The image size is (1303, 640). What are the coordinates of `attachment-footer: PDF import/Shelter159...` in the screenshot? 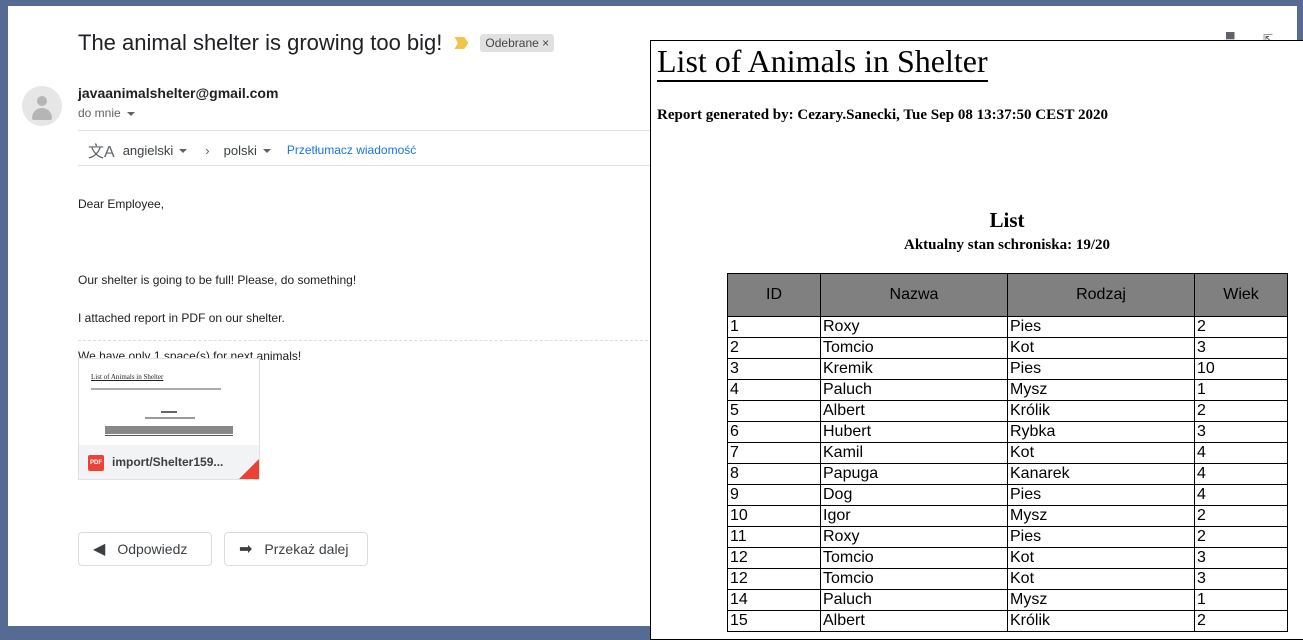 It's located at (169, 462).